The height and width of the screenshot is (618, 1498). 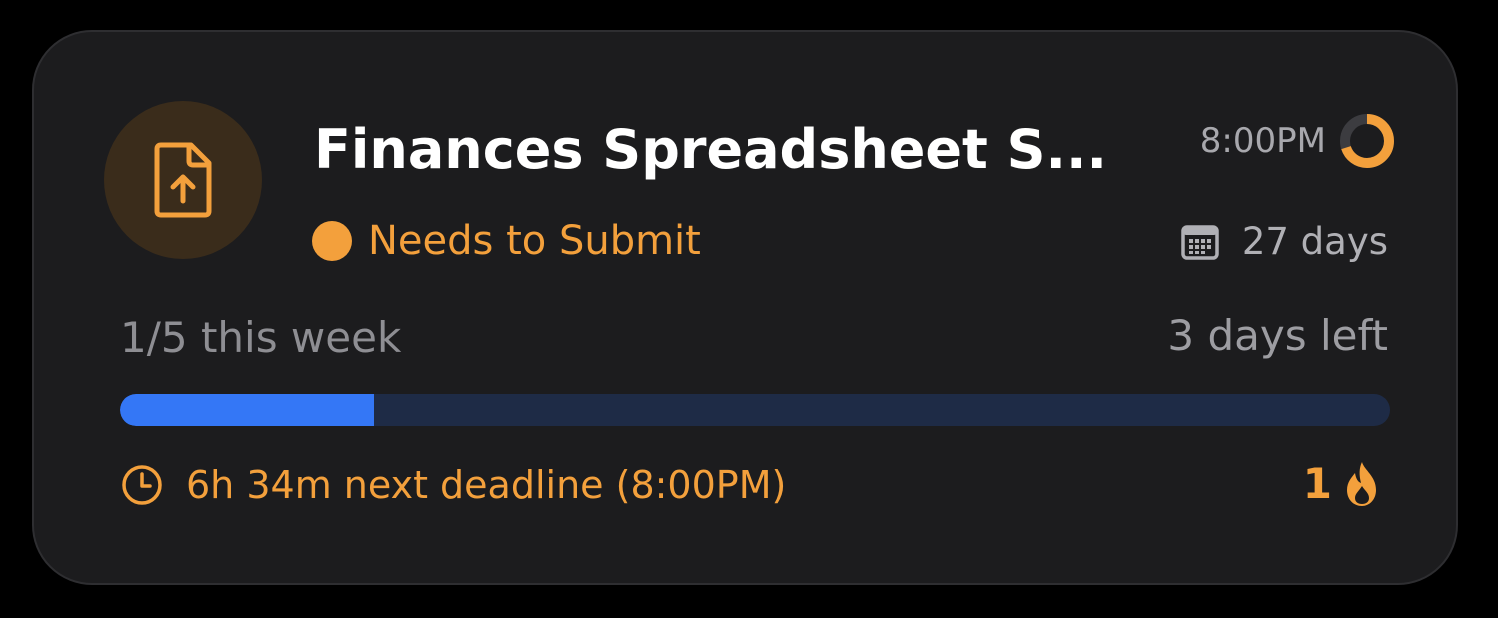 What do you see at coordinates (486, 485) in the screenshot?
I see `next-deadline-label: 6h 34m next deadline (8:00PM)` at bounding box center [486, 485].